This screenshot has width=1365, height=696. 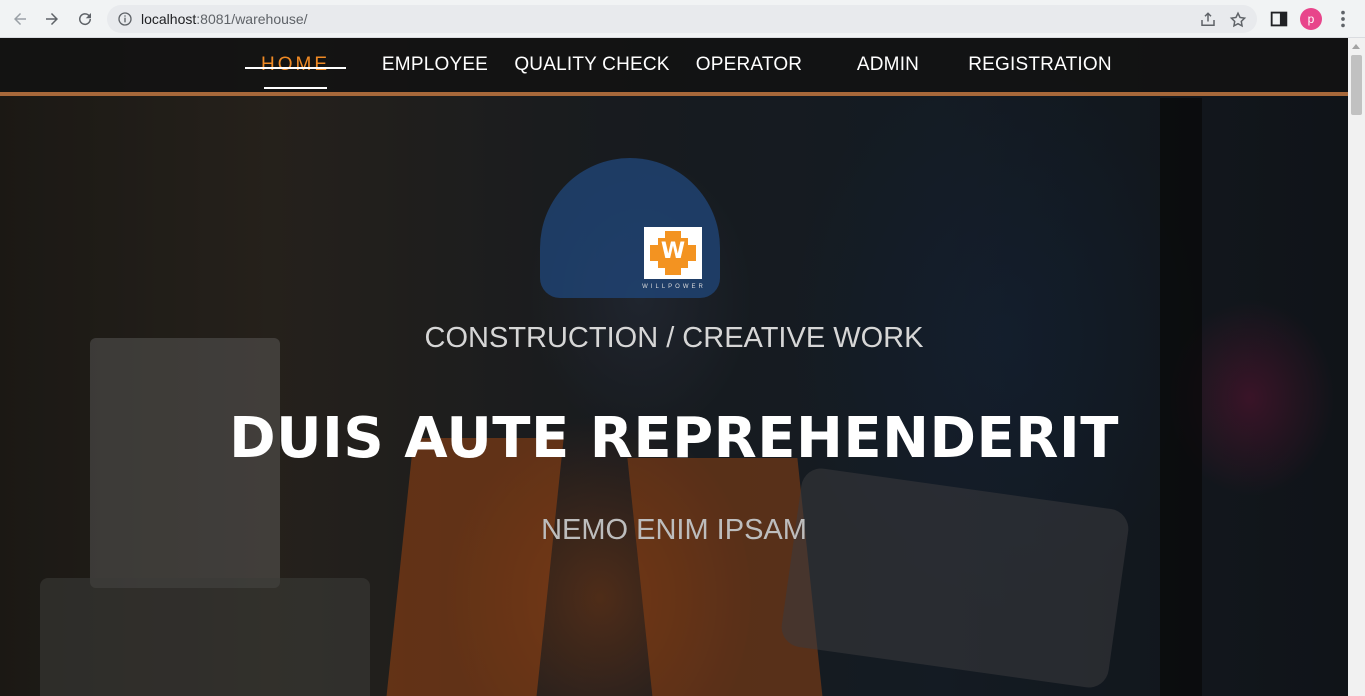 What do you see at coordinates (1208, 20) in the screenshot?
I see `share-icon` at bounding box center [1208, 20].